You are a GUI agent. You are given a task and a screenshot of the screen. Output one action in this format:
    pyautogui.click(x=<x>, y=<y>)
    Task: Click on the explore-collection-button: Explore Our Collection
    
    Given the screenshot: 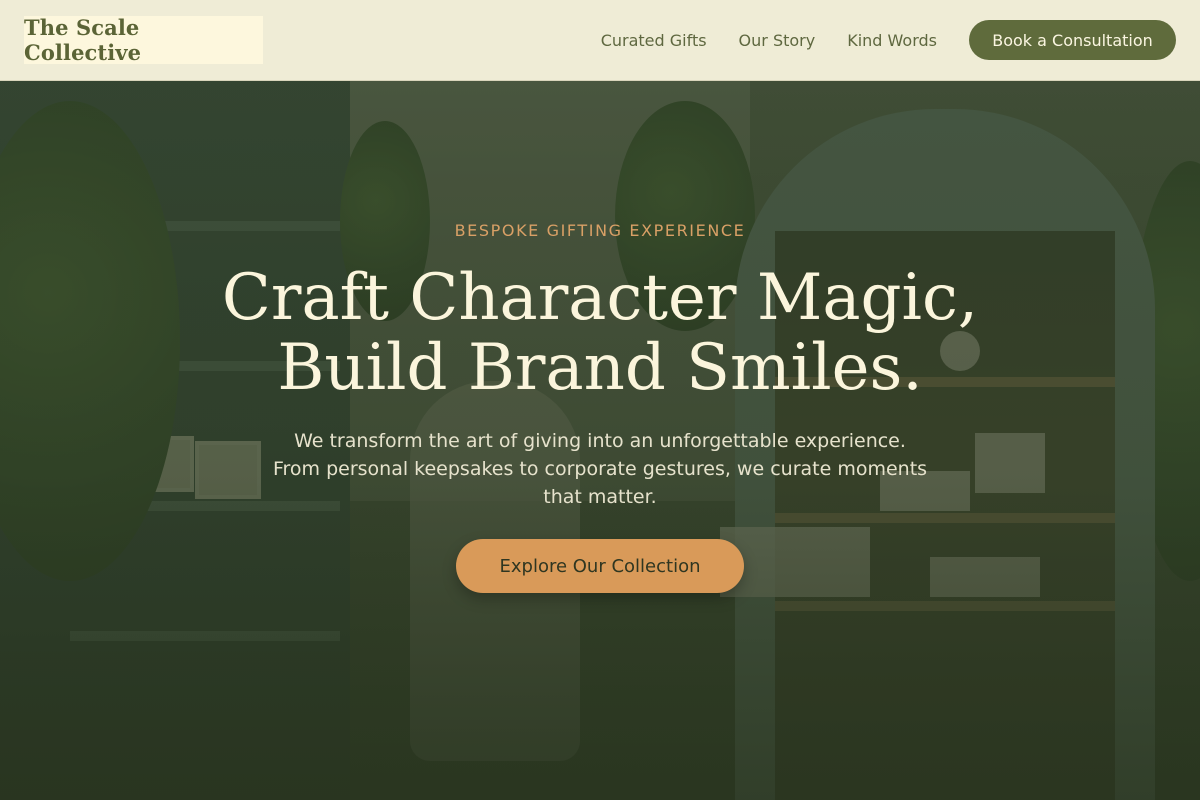 What is the action you would take?
    pyautogui.click(x=600, y=566)
    